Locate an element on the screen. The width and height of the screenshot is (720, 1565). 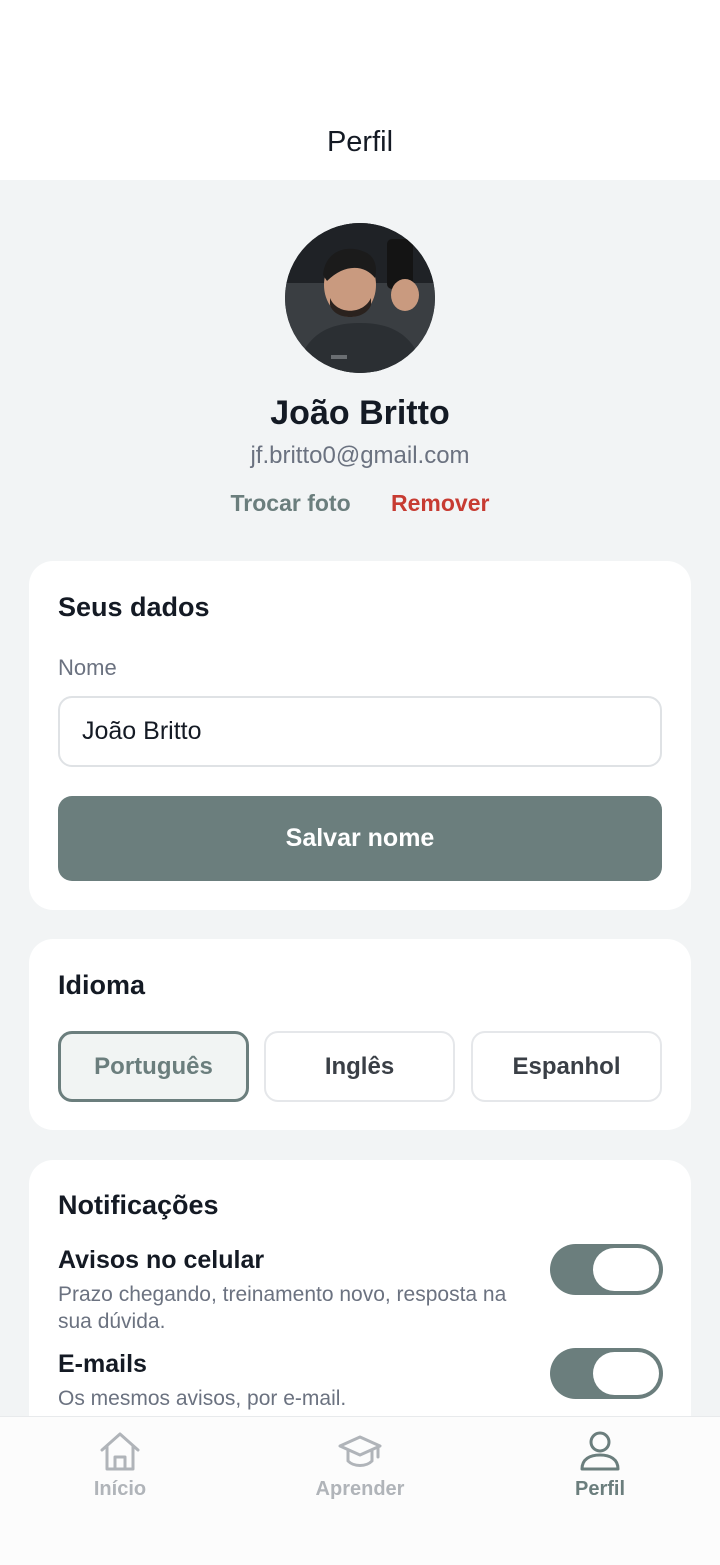
change-photo-button: Trocar foto is located at coordinates (291, 503).